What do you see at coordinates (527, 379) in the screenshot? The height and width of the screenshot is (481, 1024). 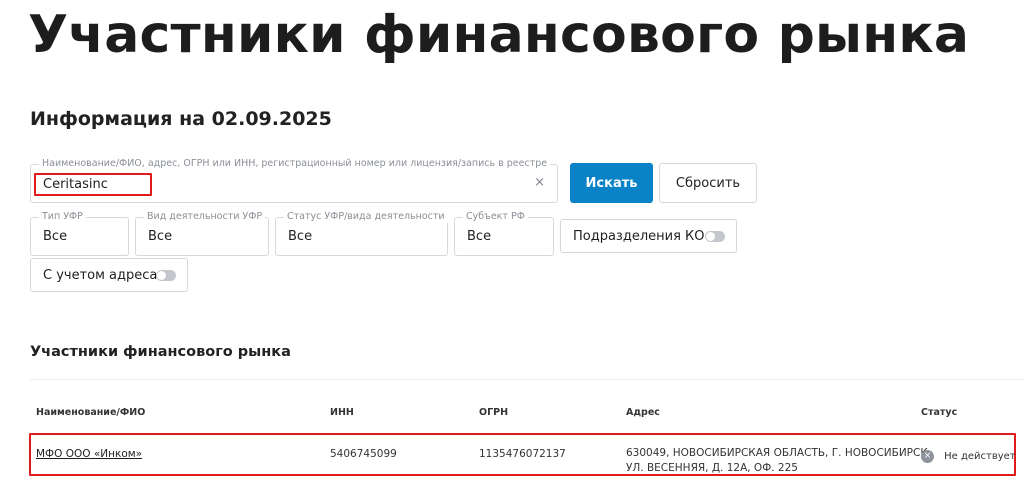 I see `section-divider` at bounding box center [527, 379].